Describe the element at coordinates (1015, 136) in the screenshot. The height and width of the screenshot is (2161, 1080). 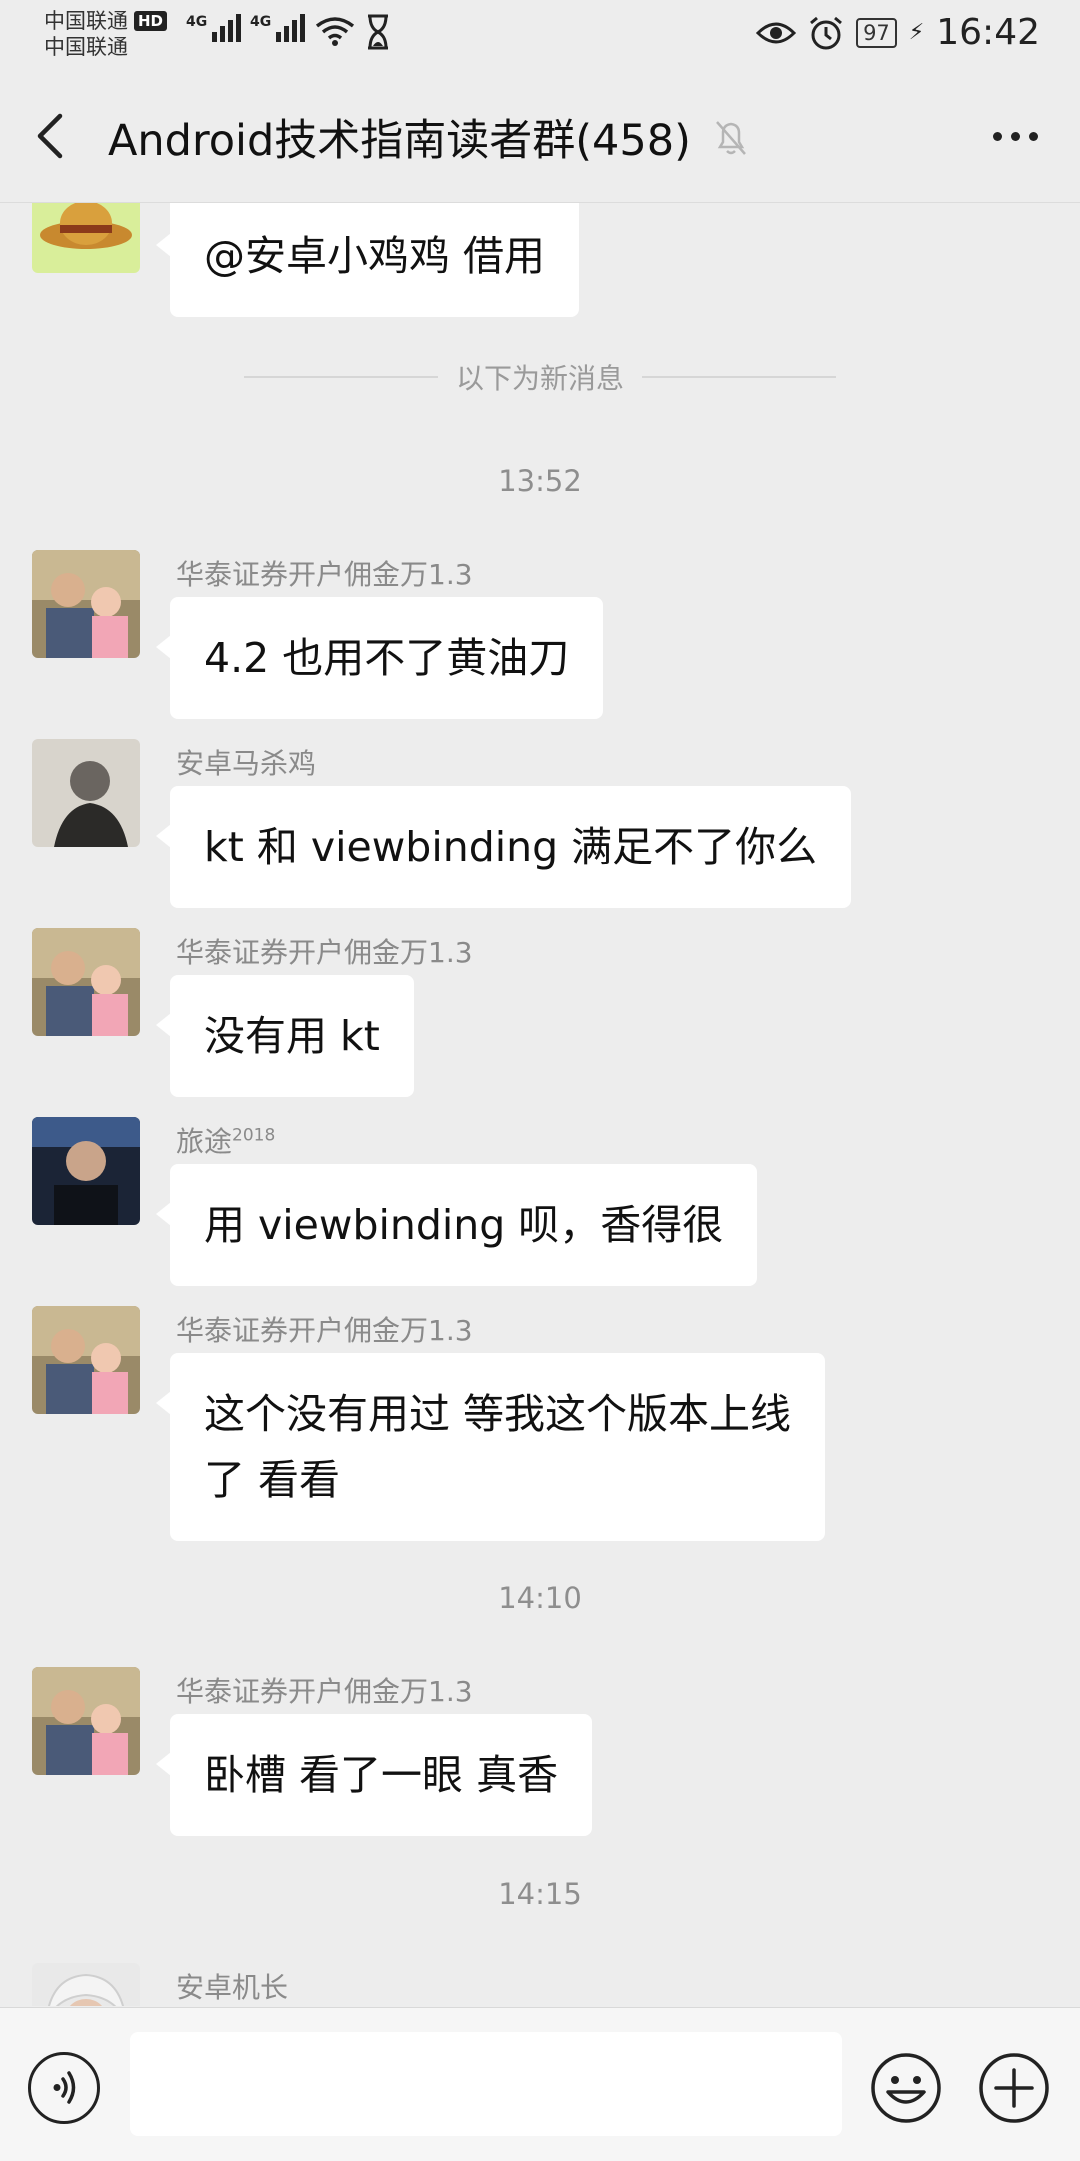
I see `more-button` at that location.